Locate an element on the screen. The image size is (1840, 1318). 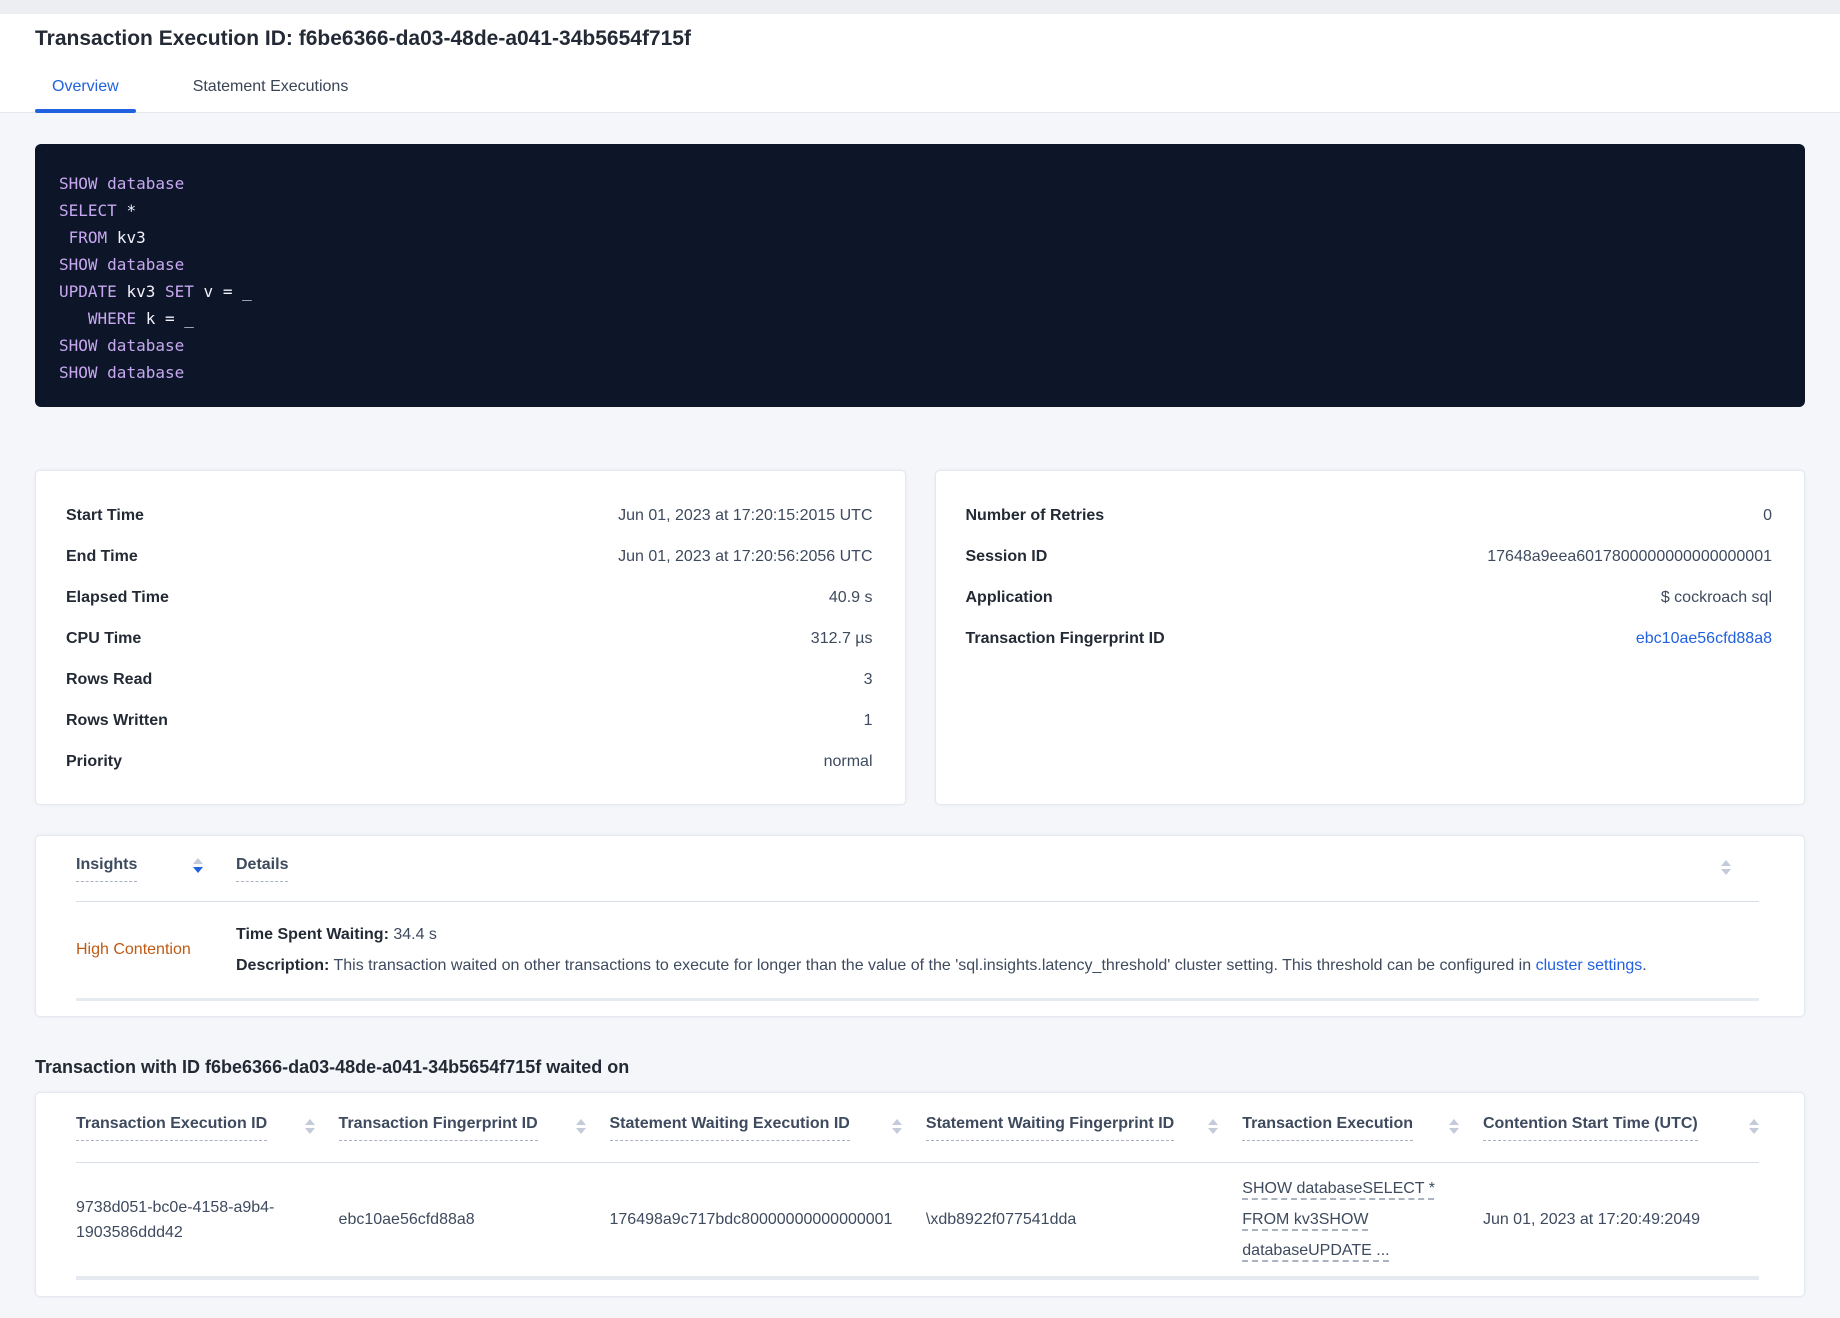
description-label: Description: is located at coordinates (283, 965).